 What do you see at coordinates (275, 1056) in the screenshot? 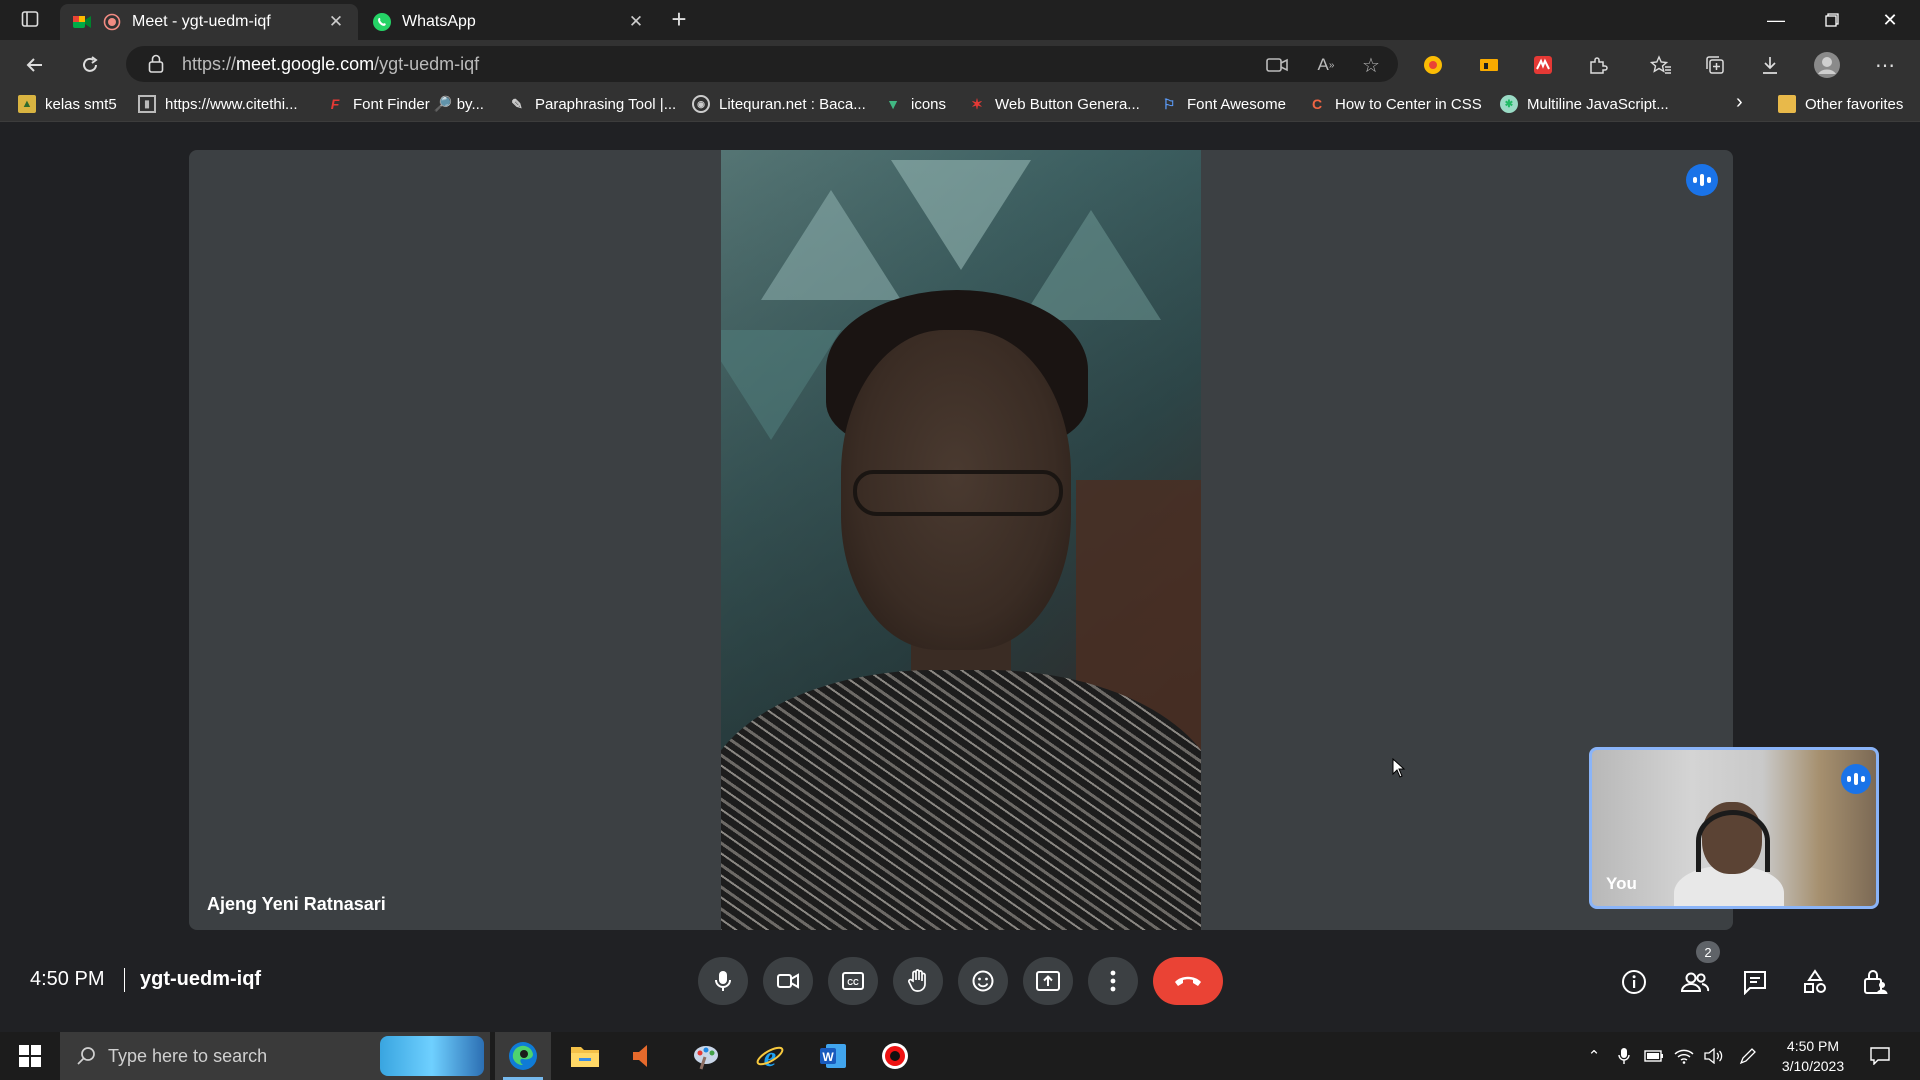
I see `taskbar-search-box: Type here to search` at bounding box center [275, 1056].